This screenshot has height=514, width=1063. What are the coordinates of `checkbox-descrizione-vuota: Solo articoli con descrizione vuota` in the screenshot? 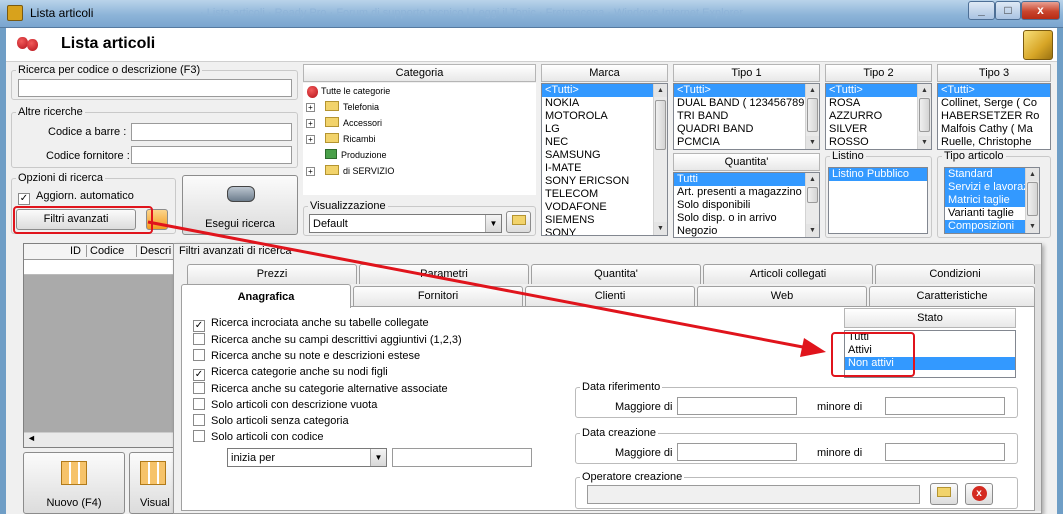 It's located at (327, 405).